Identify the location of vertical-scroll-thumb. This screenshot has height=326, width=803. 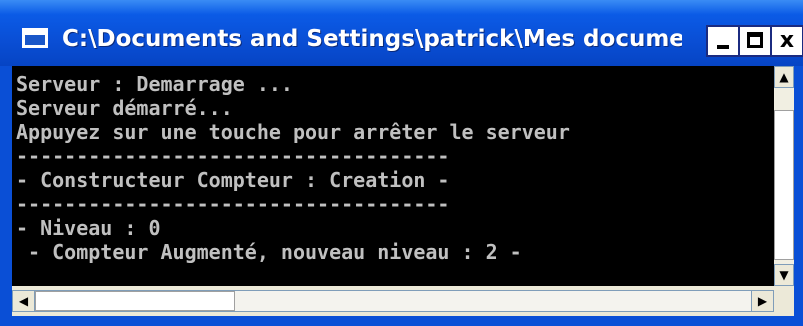
(784, 185).